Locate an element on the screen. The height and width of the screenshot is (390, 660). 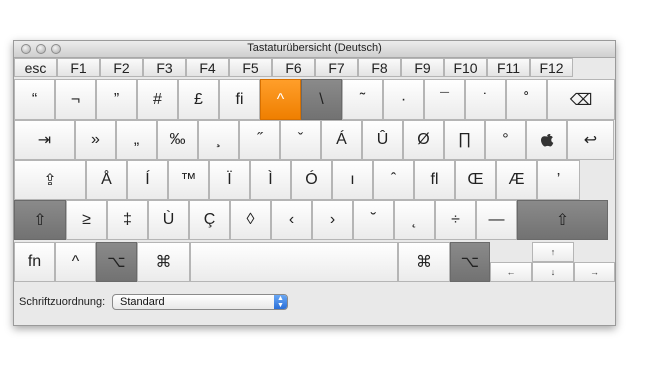
key-5: ﬁ is located at coordinates (239, 99).